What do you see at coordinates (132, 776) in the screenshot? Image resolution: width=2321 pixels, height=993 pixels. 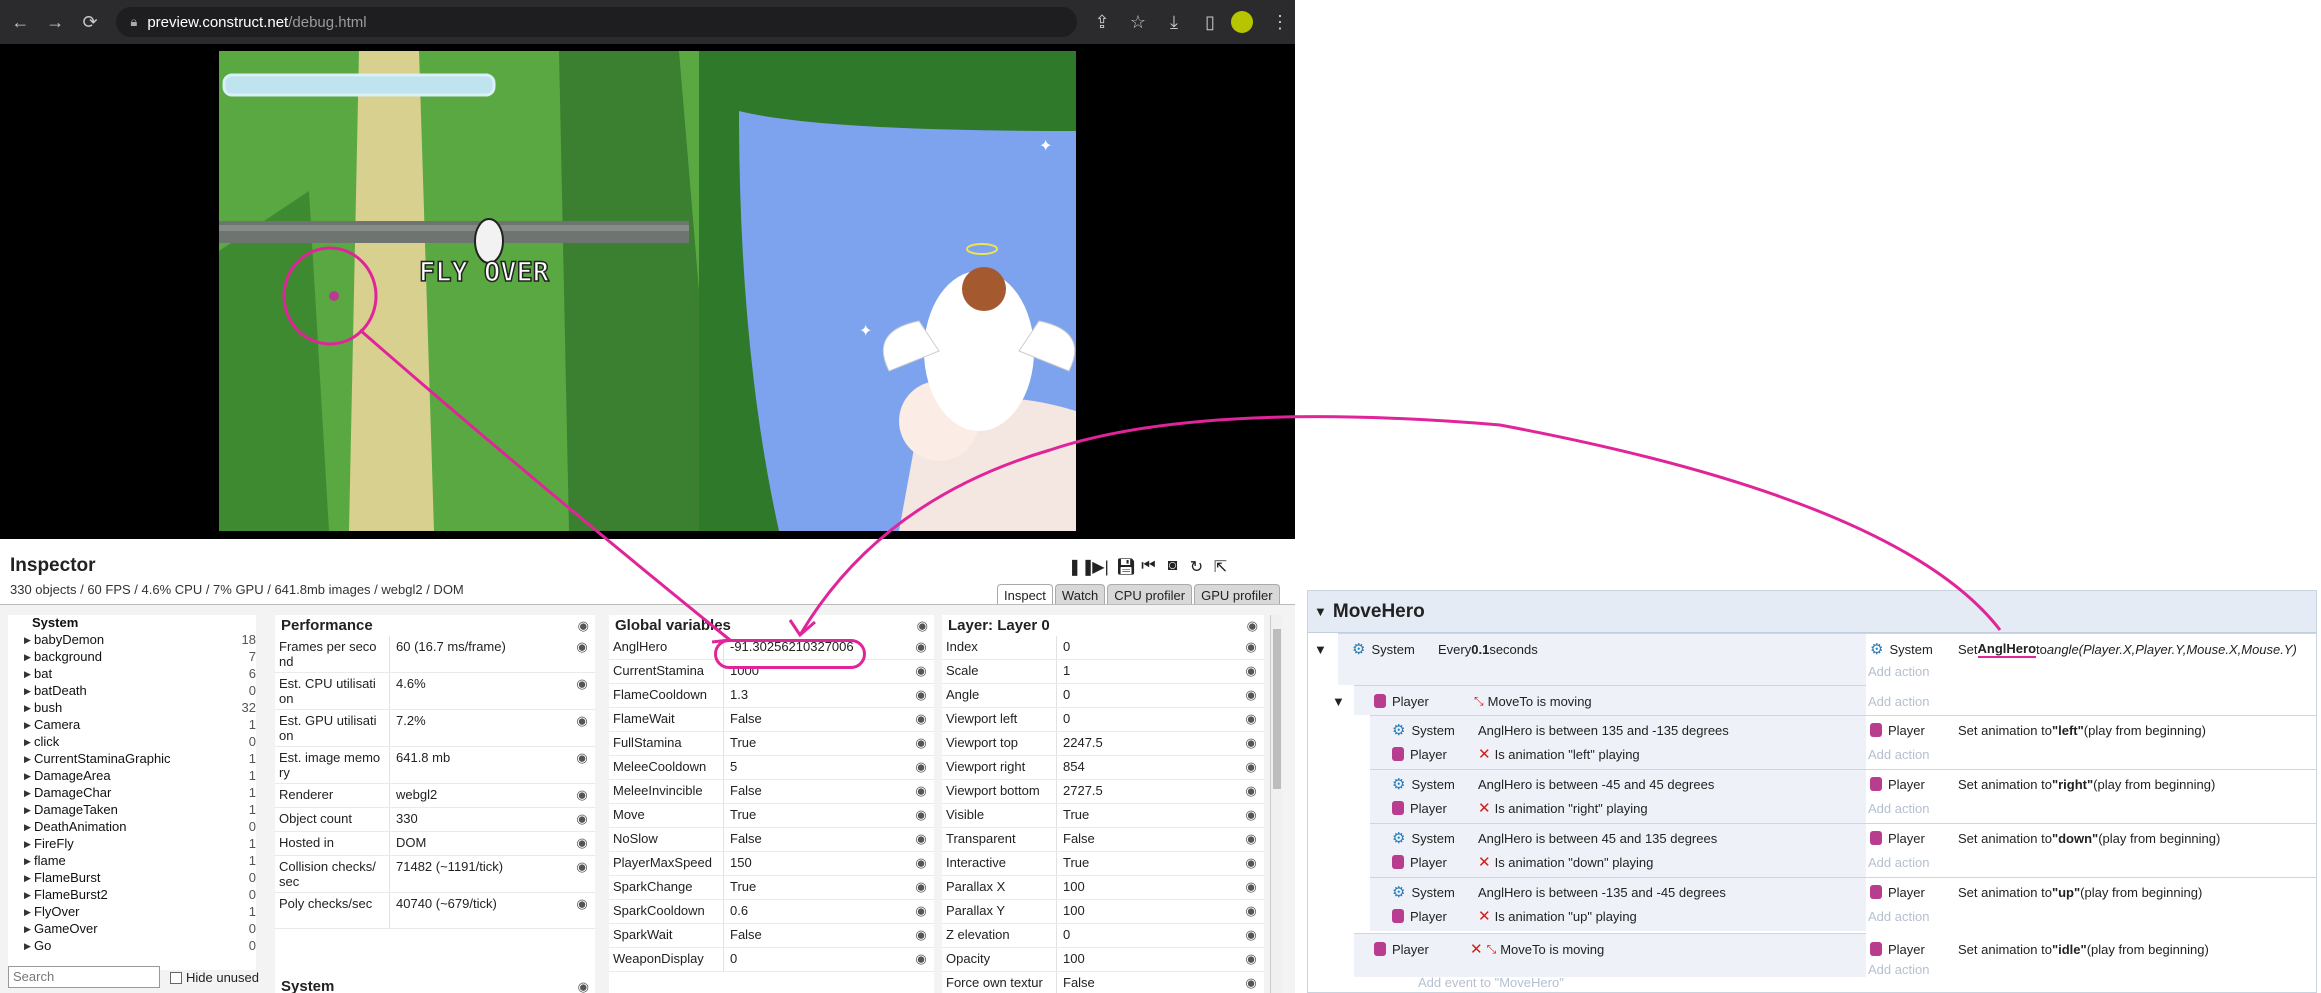 I see `object-list-item: ▶ DamageArea 1` at bounding box center [132, 776].